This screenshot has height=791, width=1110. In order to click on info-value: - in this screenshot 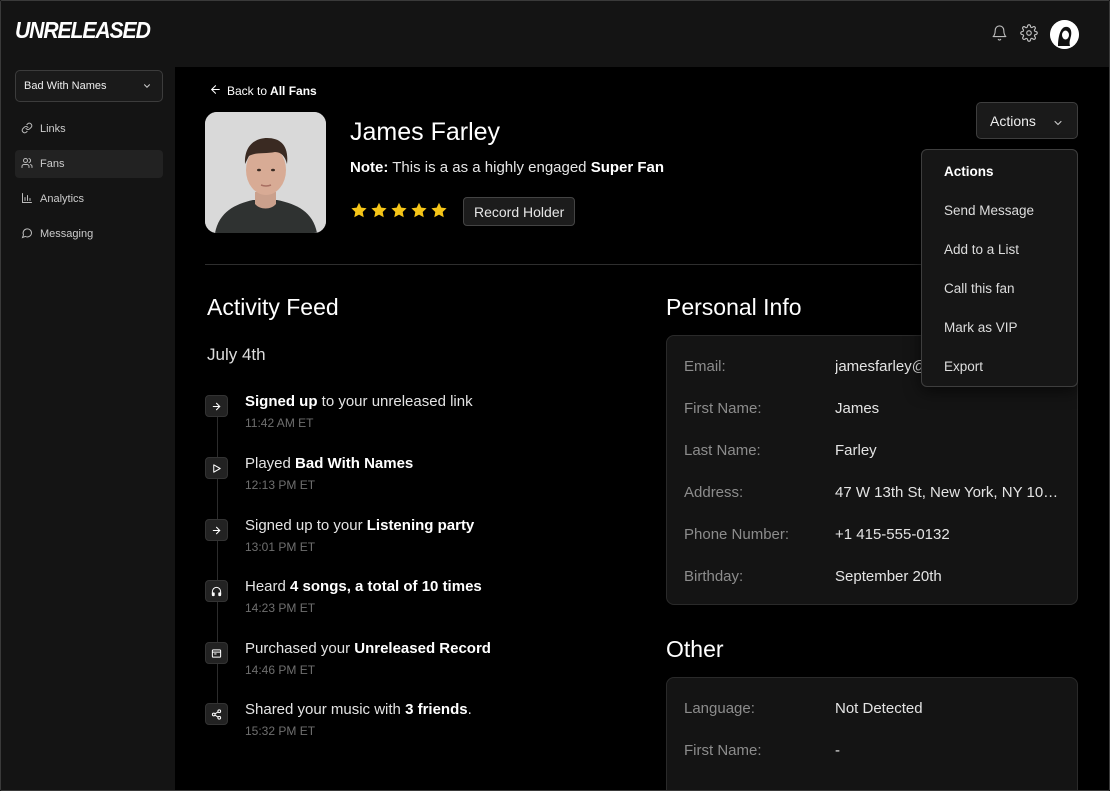, I will do `click(837, 750)`.